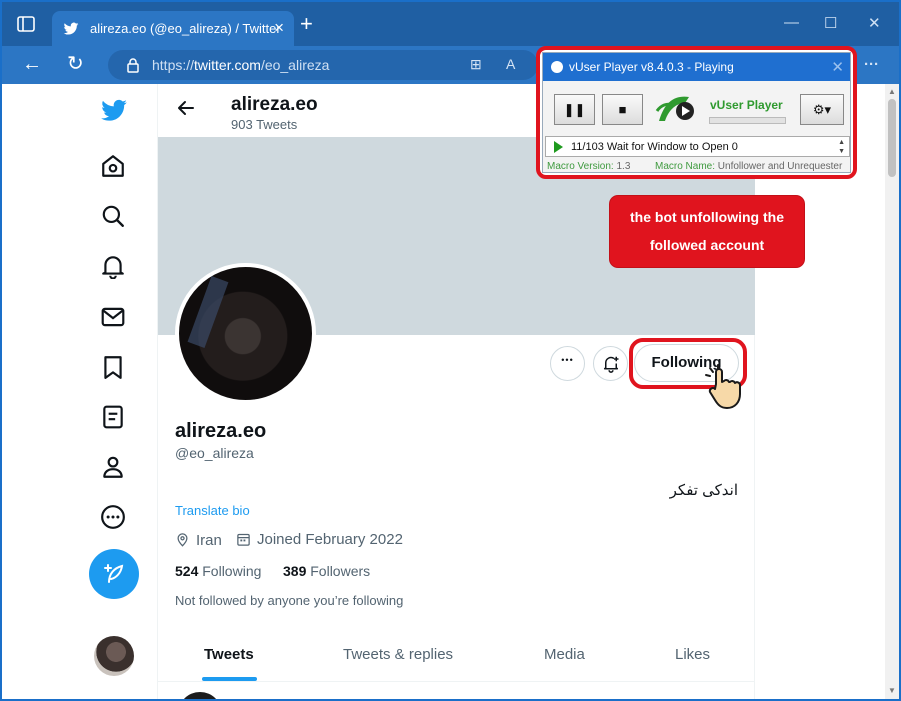 The image size is (901, 701). I want to click on tabs-divider, so click(456, 681).